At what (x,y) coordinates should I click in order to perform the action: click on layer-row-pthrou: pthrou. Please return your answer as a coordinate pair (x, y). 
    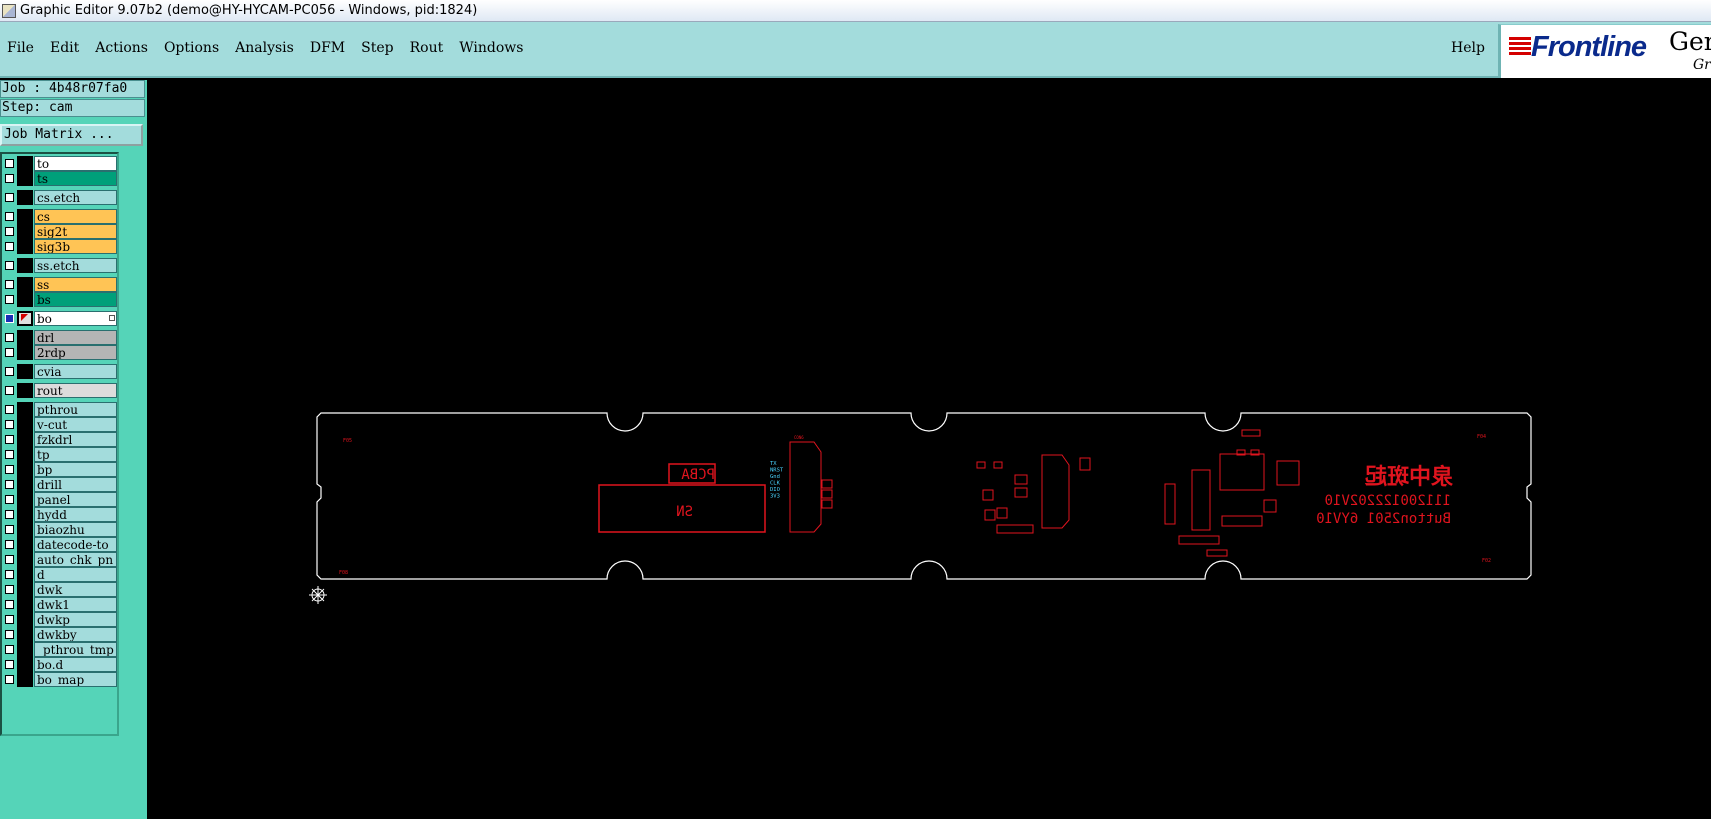
    Looking at the image, I should click on (60, 409).